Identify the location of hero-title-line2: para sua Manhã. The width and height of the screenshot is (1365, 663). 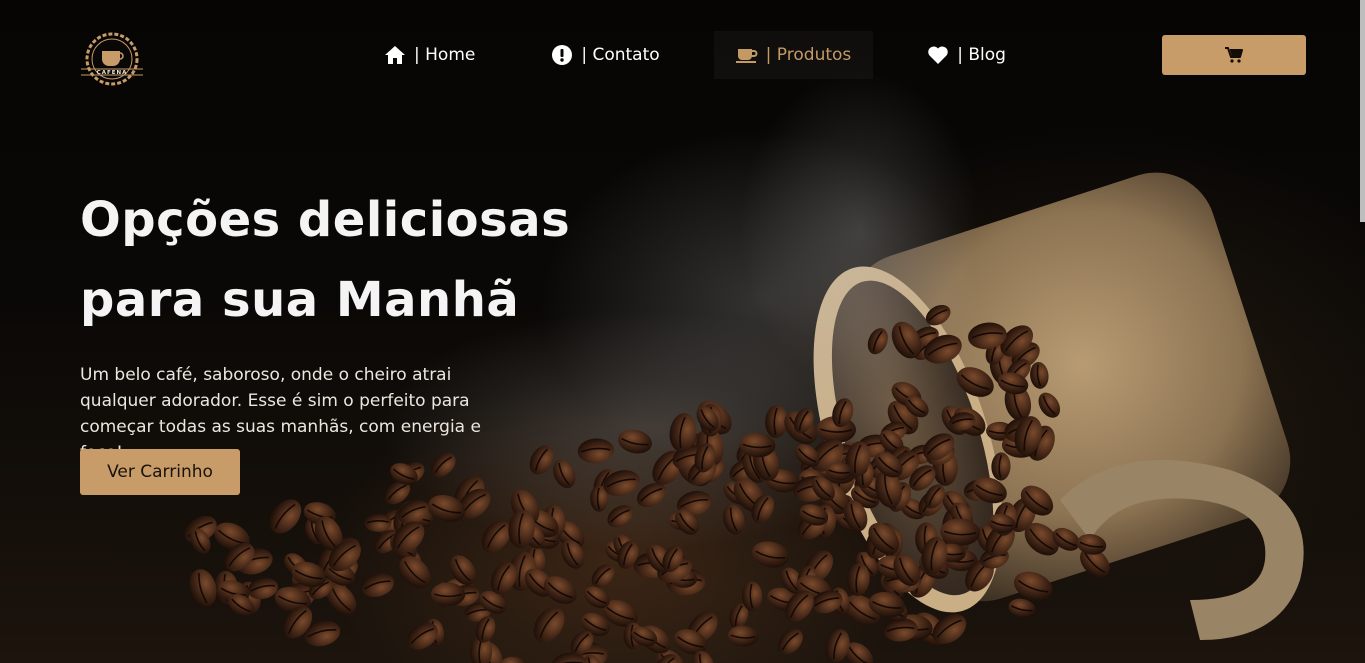
(300, 300).